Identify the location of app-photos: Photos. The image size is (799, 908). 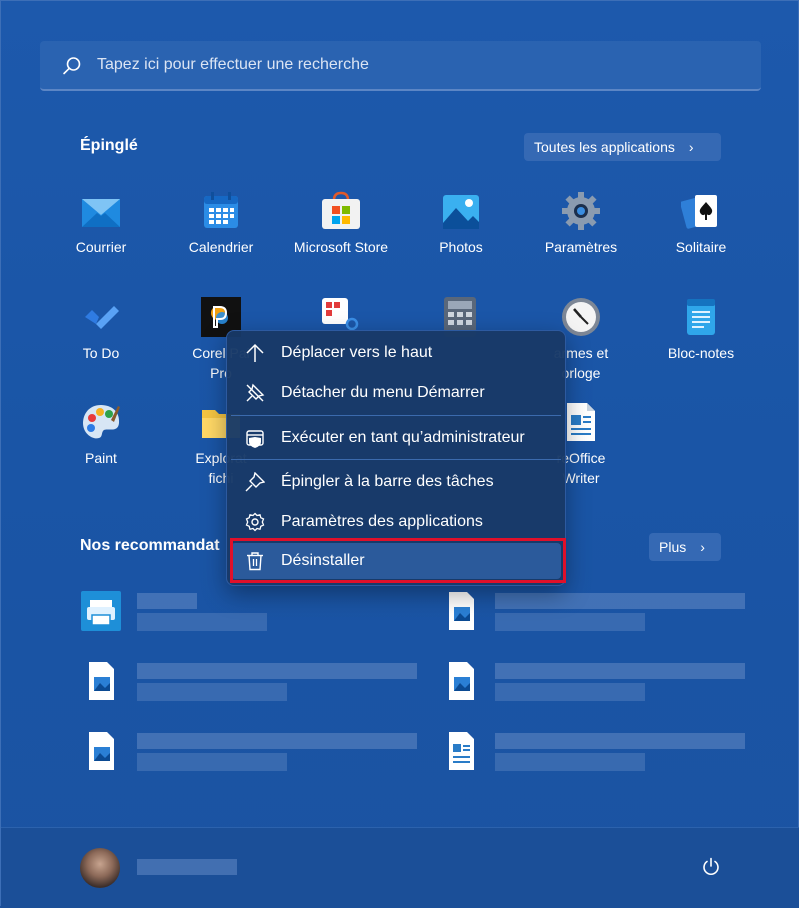
(461, 224).